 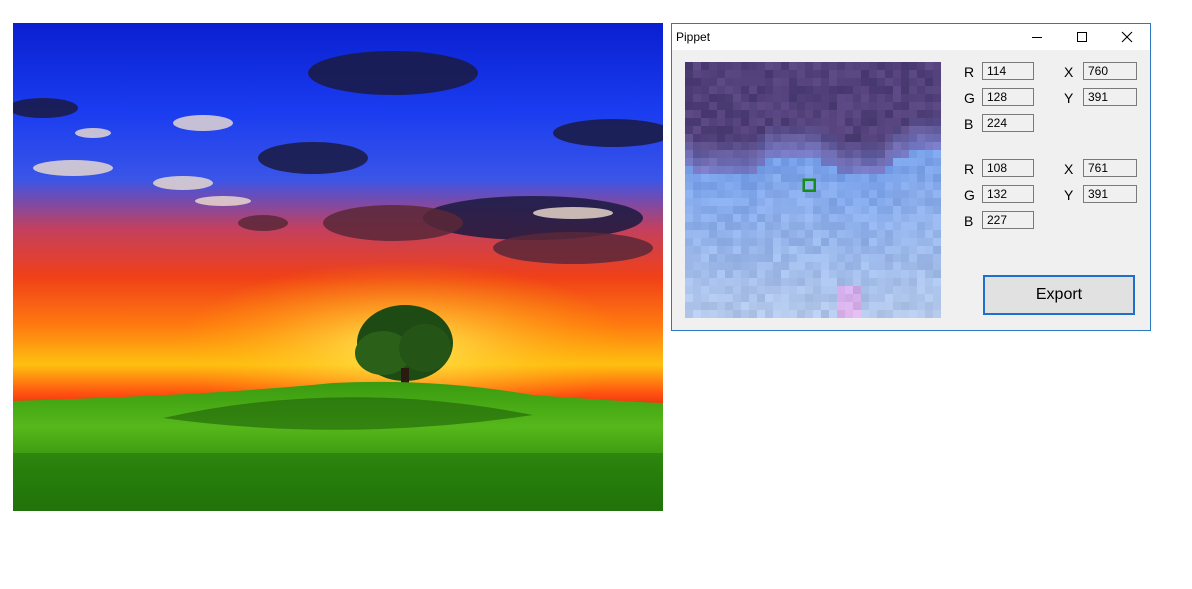 I want to click on close-button, so click(x=1127, y=37).